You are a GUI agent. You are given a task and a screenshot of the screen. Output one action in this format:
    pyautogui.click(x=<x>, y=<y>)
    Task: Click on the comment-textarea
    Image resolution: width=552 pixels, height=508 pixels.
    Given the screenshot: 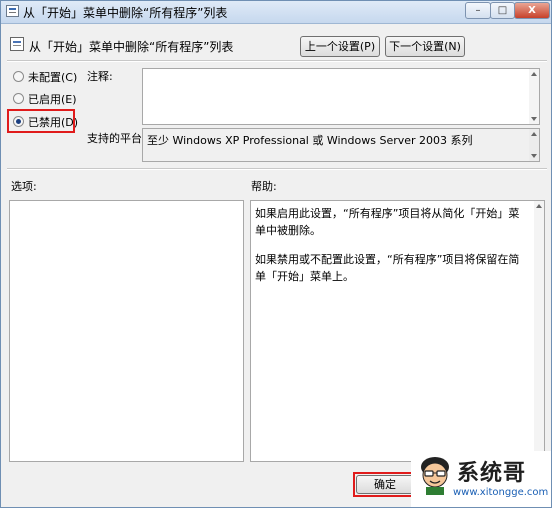 What is the action you would take?
    pyautogui.click(x=341, y=96)
    